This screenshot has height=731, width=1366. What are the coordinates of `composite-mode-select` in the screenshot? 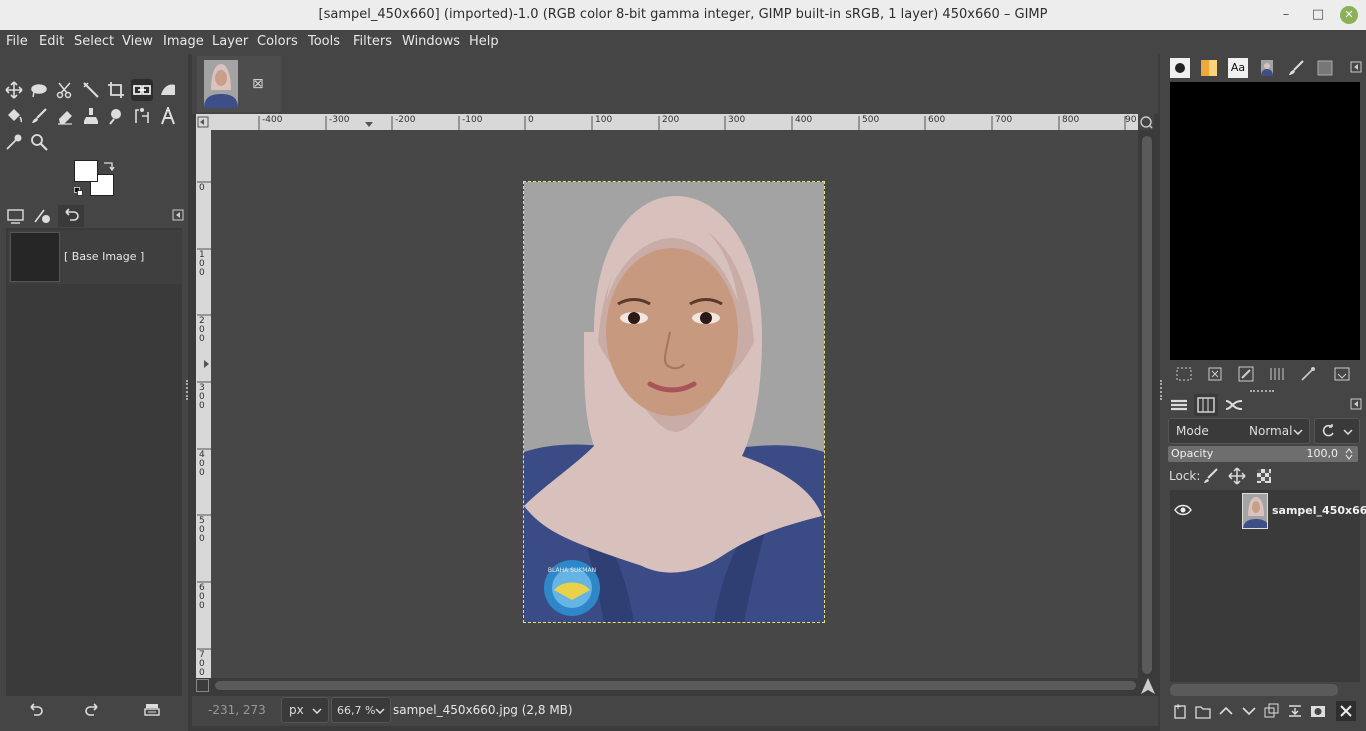 It's located at (1337, 431).